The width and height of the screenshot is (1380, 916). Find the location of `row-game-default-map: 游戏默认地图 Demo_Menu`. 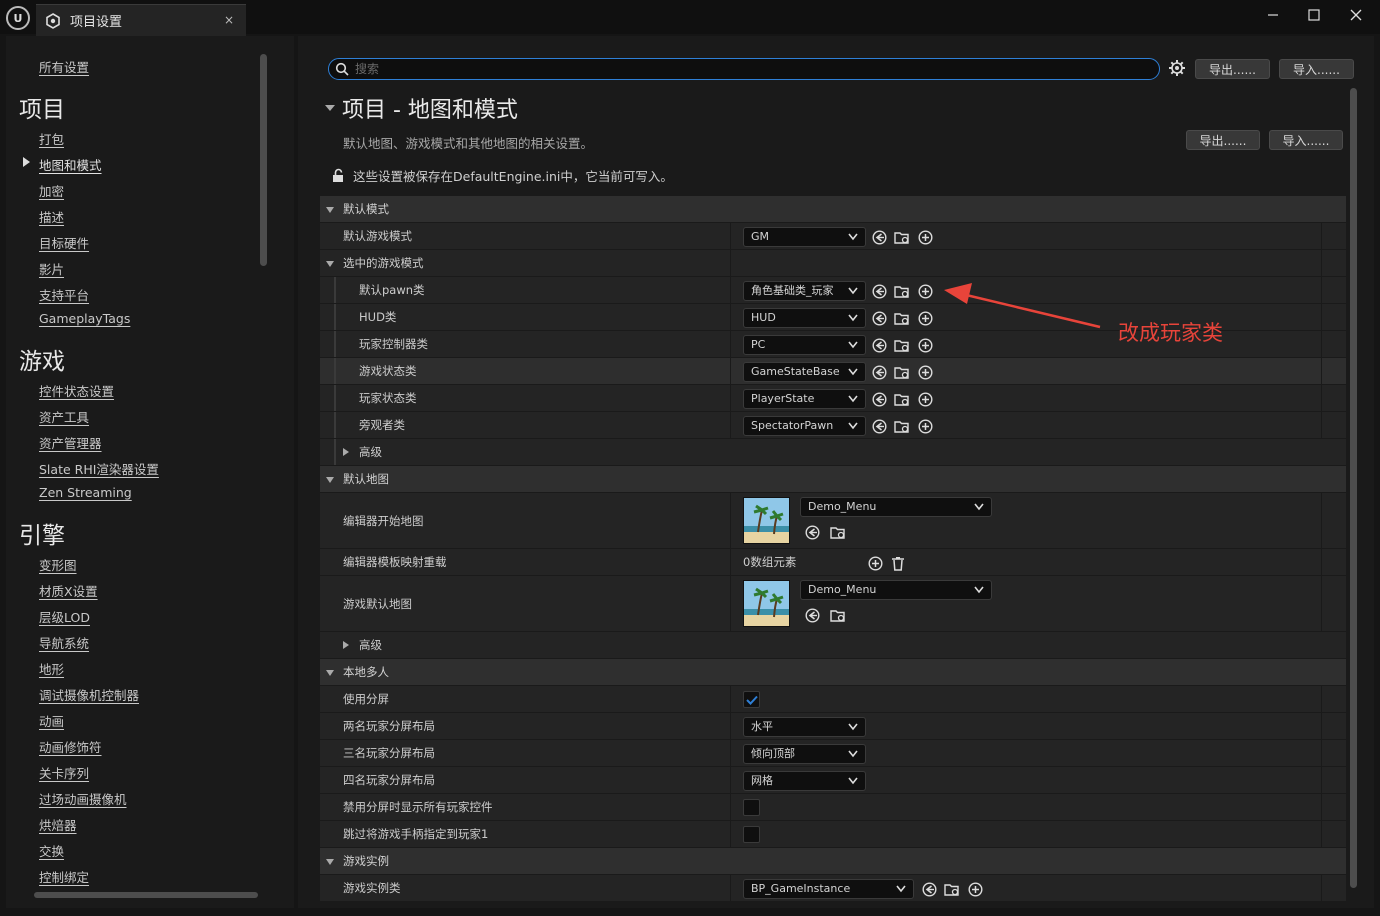

row-game-default-map: 游戏默认地图 Demo_Menu is located at coordinates (833, 604).